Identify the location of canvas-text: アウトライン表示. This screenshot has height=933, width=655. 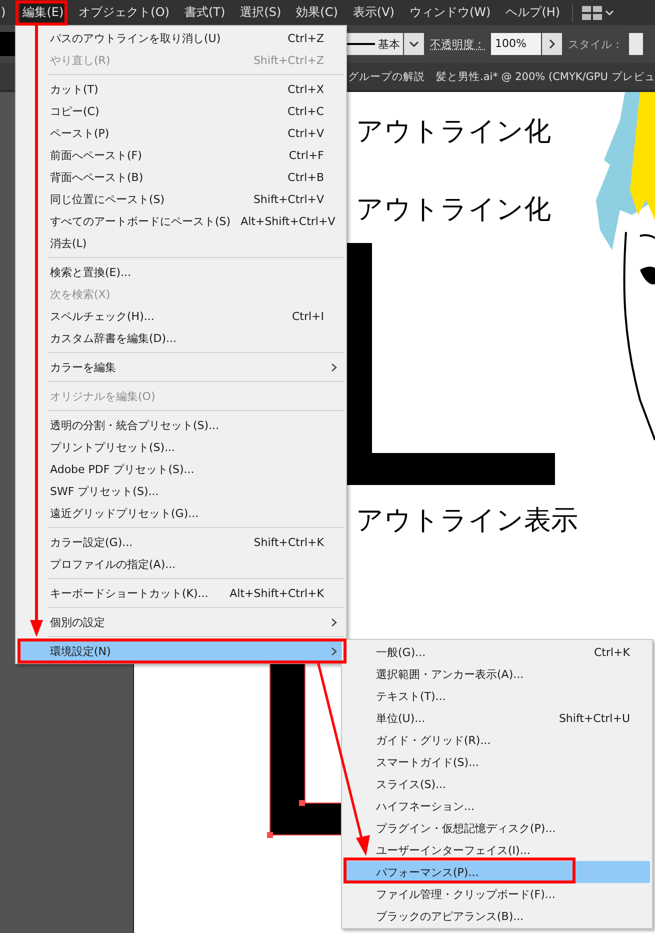
(467, 521).